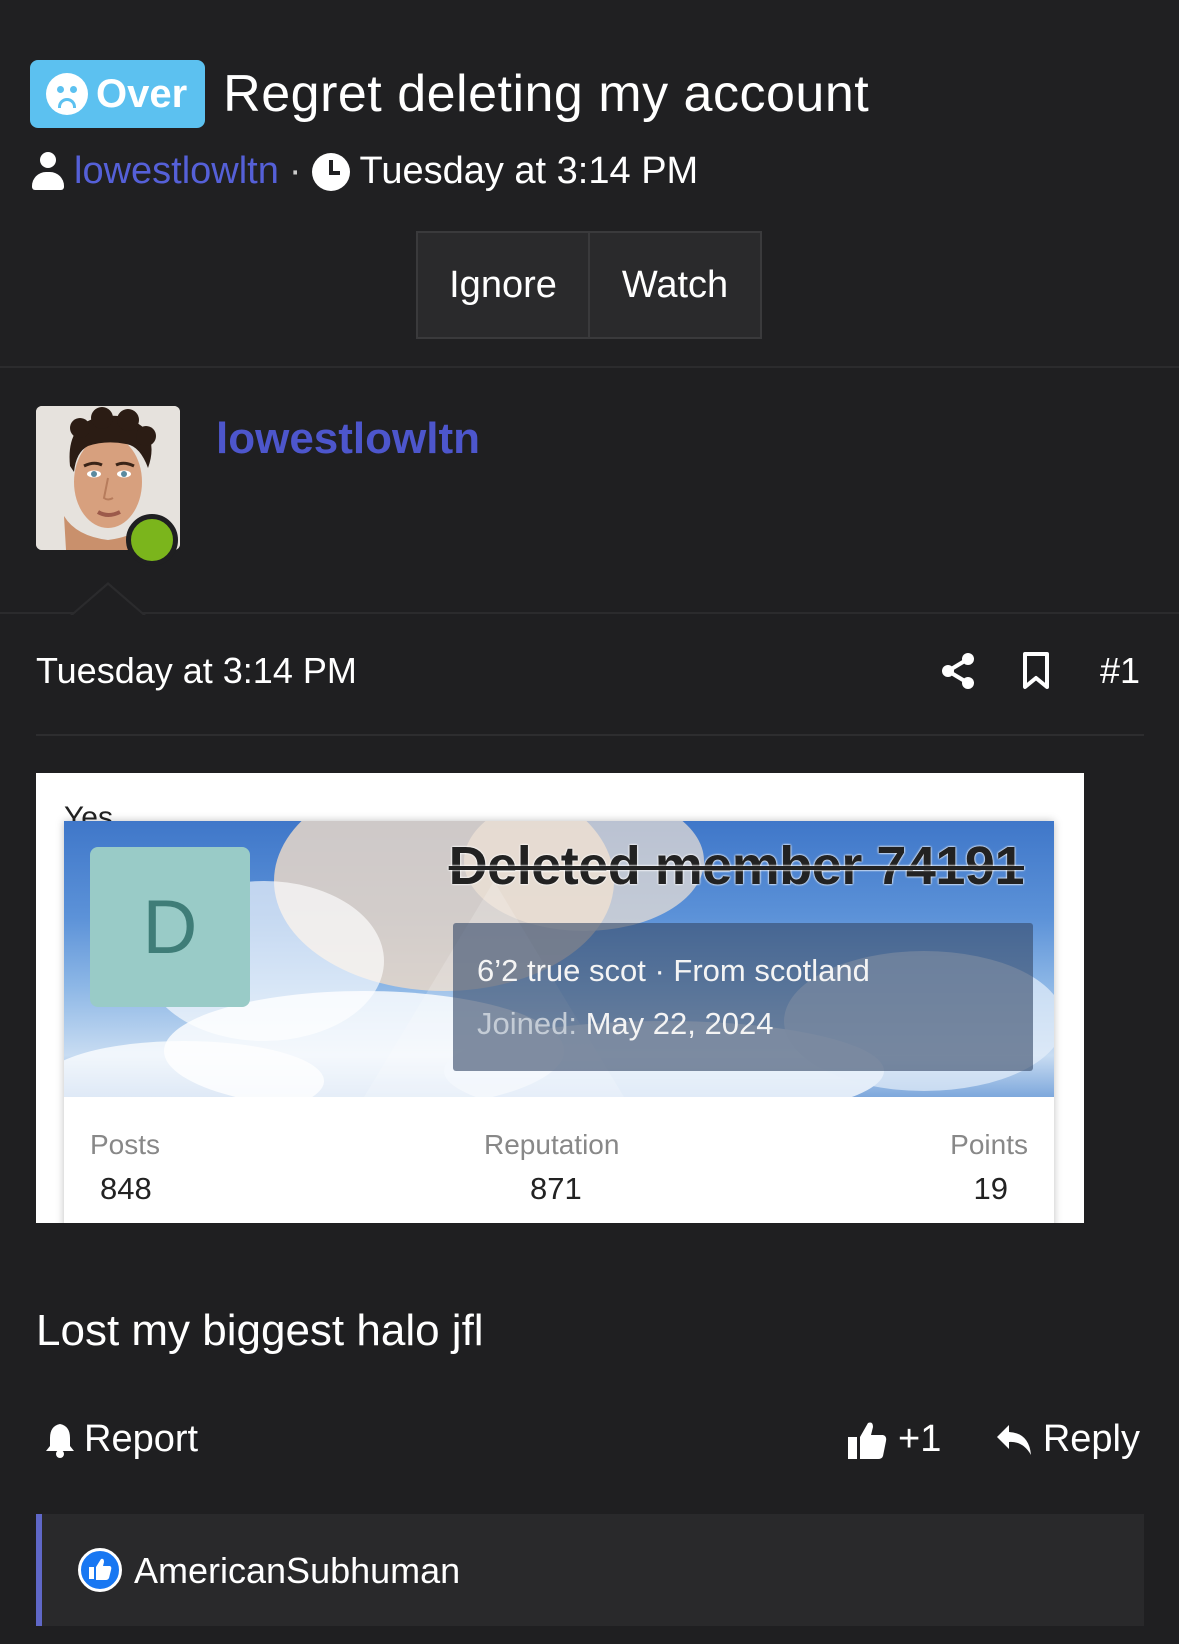 Image resolution: width=1179 pixels, height=1644 pixels. Describe the element at coordinates (920, 1439) in the screenshot. I see `like-count: +1` at that location.